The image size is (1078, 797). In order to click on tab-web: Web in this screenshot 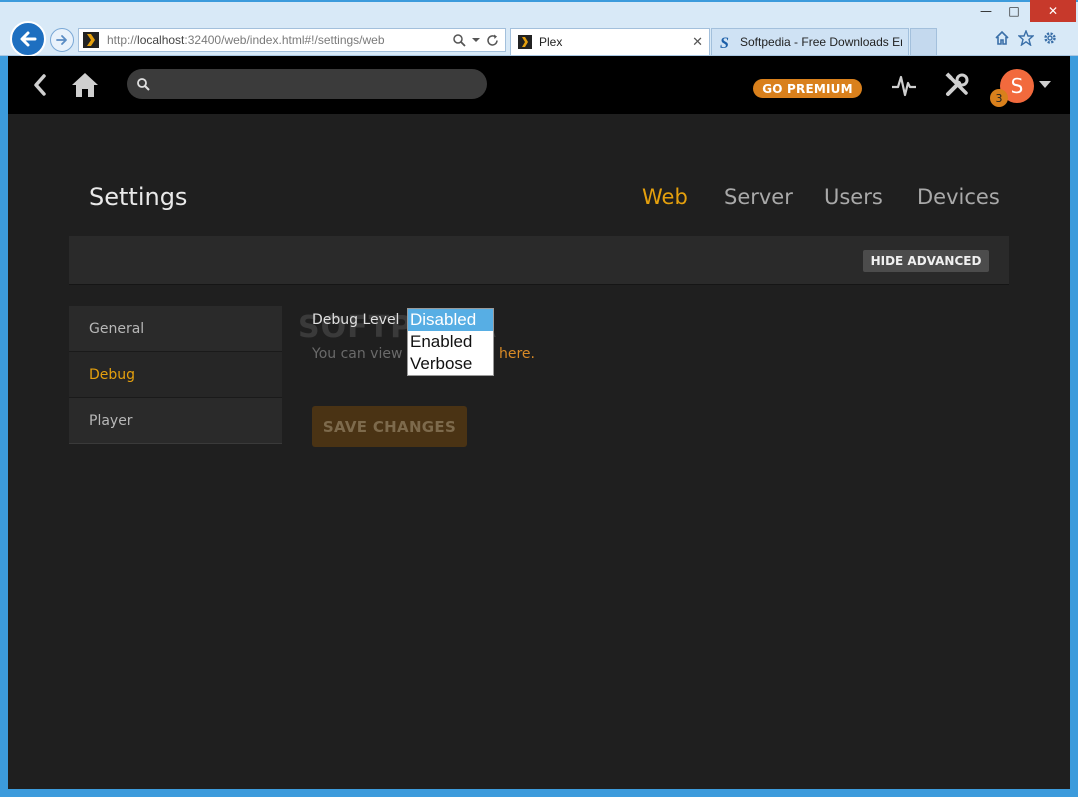, I will do `click(665, 197)`.